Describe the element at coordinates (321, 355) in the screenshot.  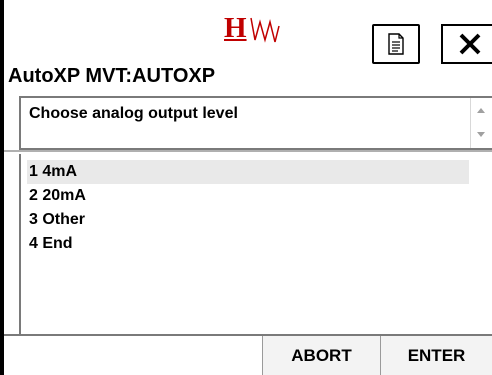
I see `abort-button: ABORT` at that location.